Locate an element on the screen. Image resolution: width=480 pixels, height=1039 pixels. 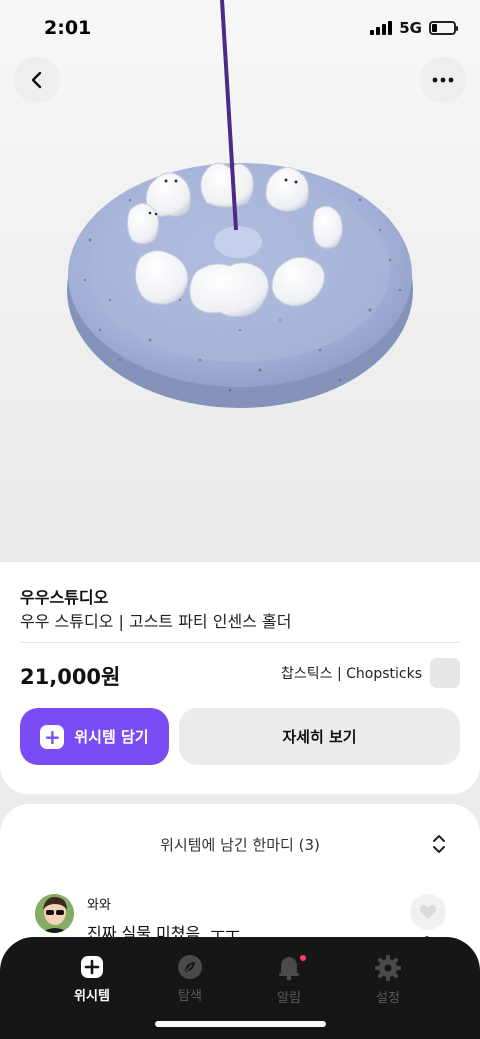
tab-label-explore: 탐색 is located at coordinates (190, 996).